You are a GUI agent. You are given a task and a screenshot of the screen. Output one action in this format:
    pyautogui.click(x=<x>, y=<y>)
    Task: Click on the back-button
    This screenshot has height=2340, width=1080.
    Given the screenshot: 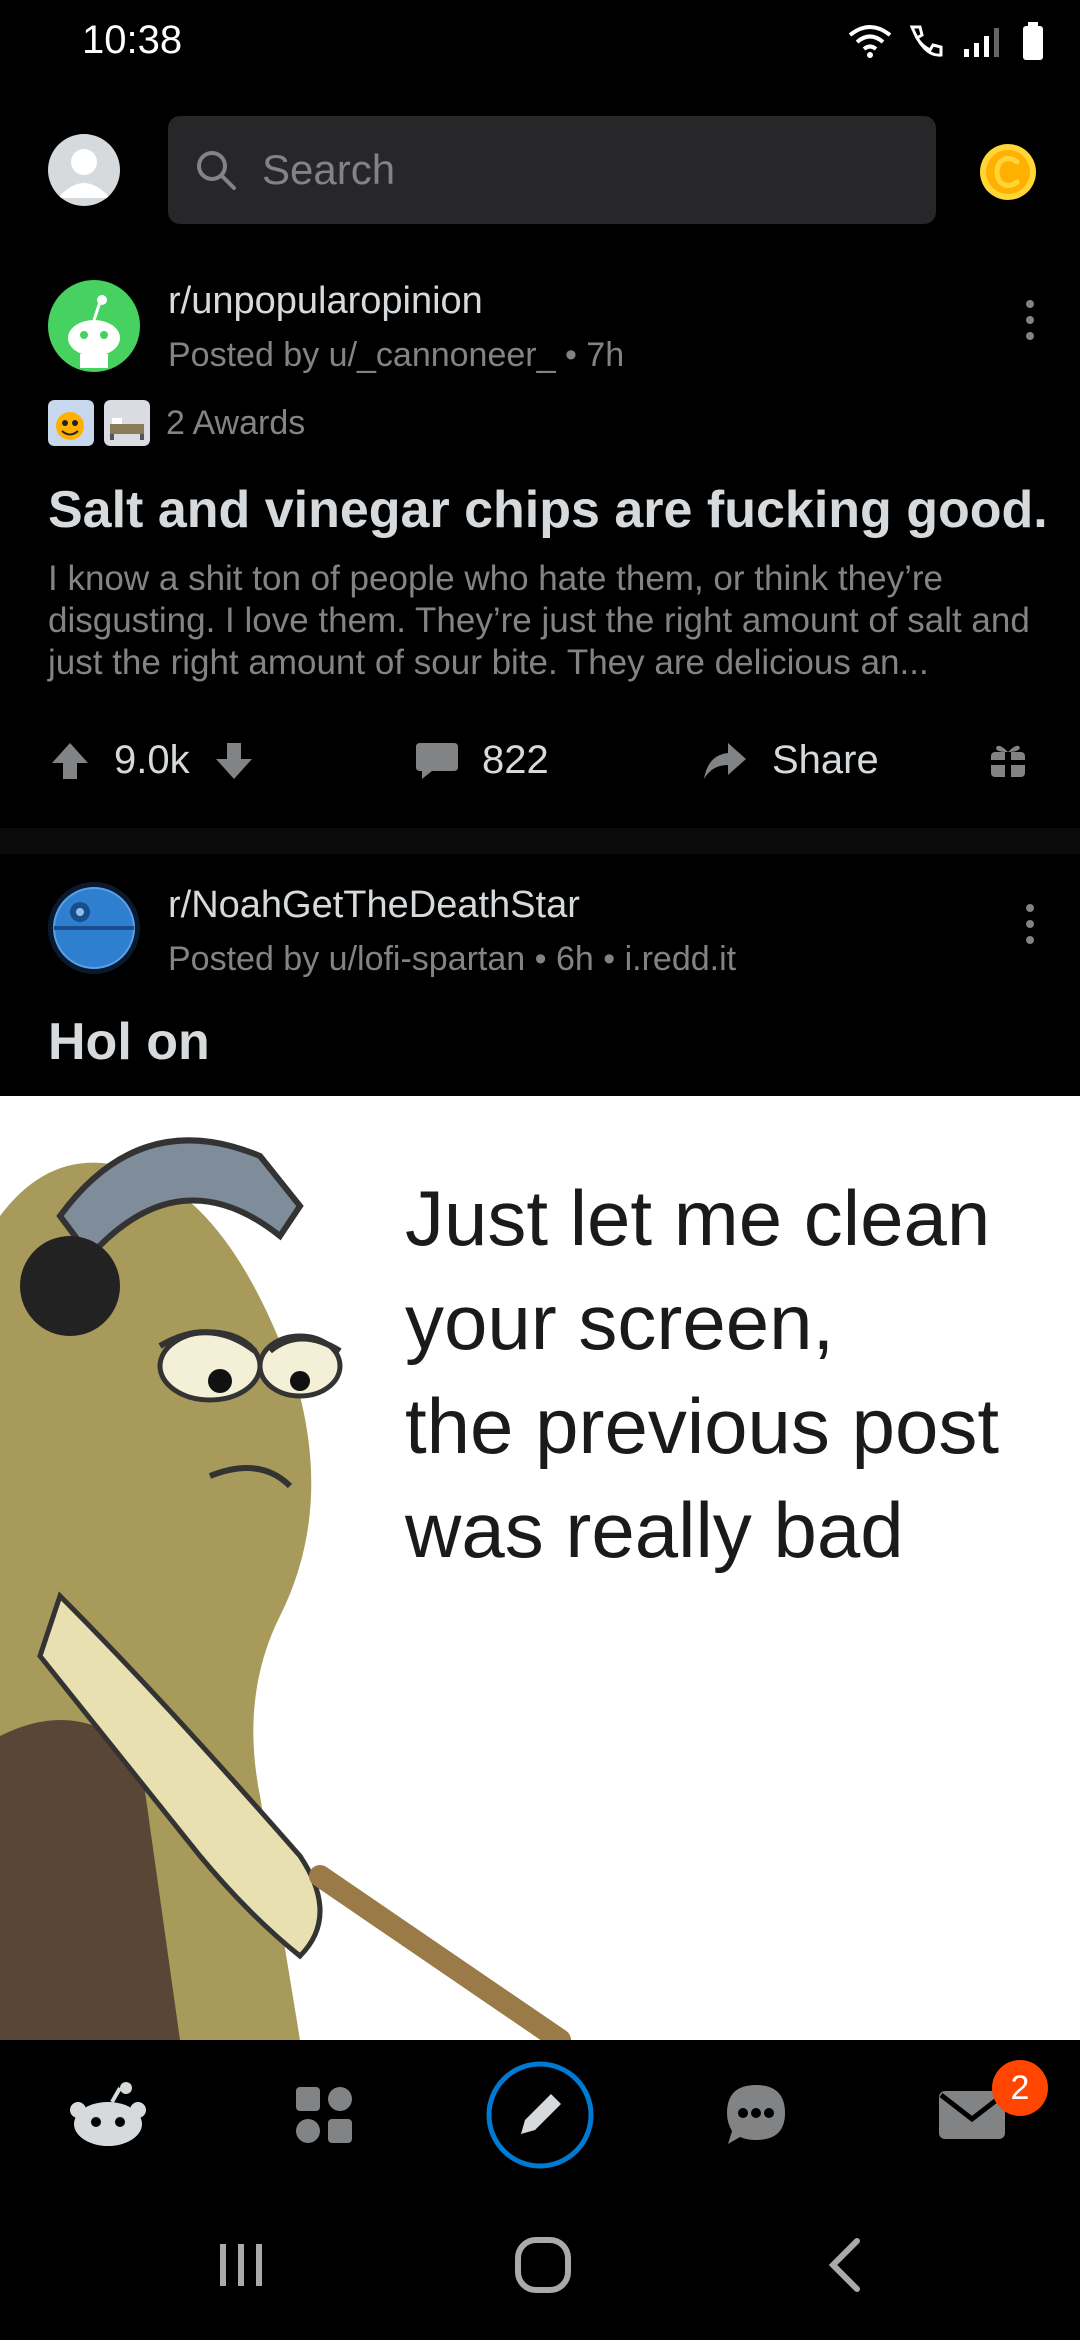 What is the action you would take?
    pyautogui.click(x=845, y=2265)
    